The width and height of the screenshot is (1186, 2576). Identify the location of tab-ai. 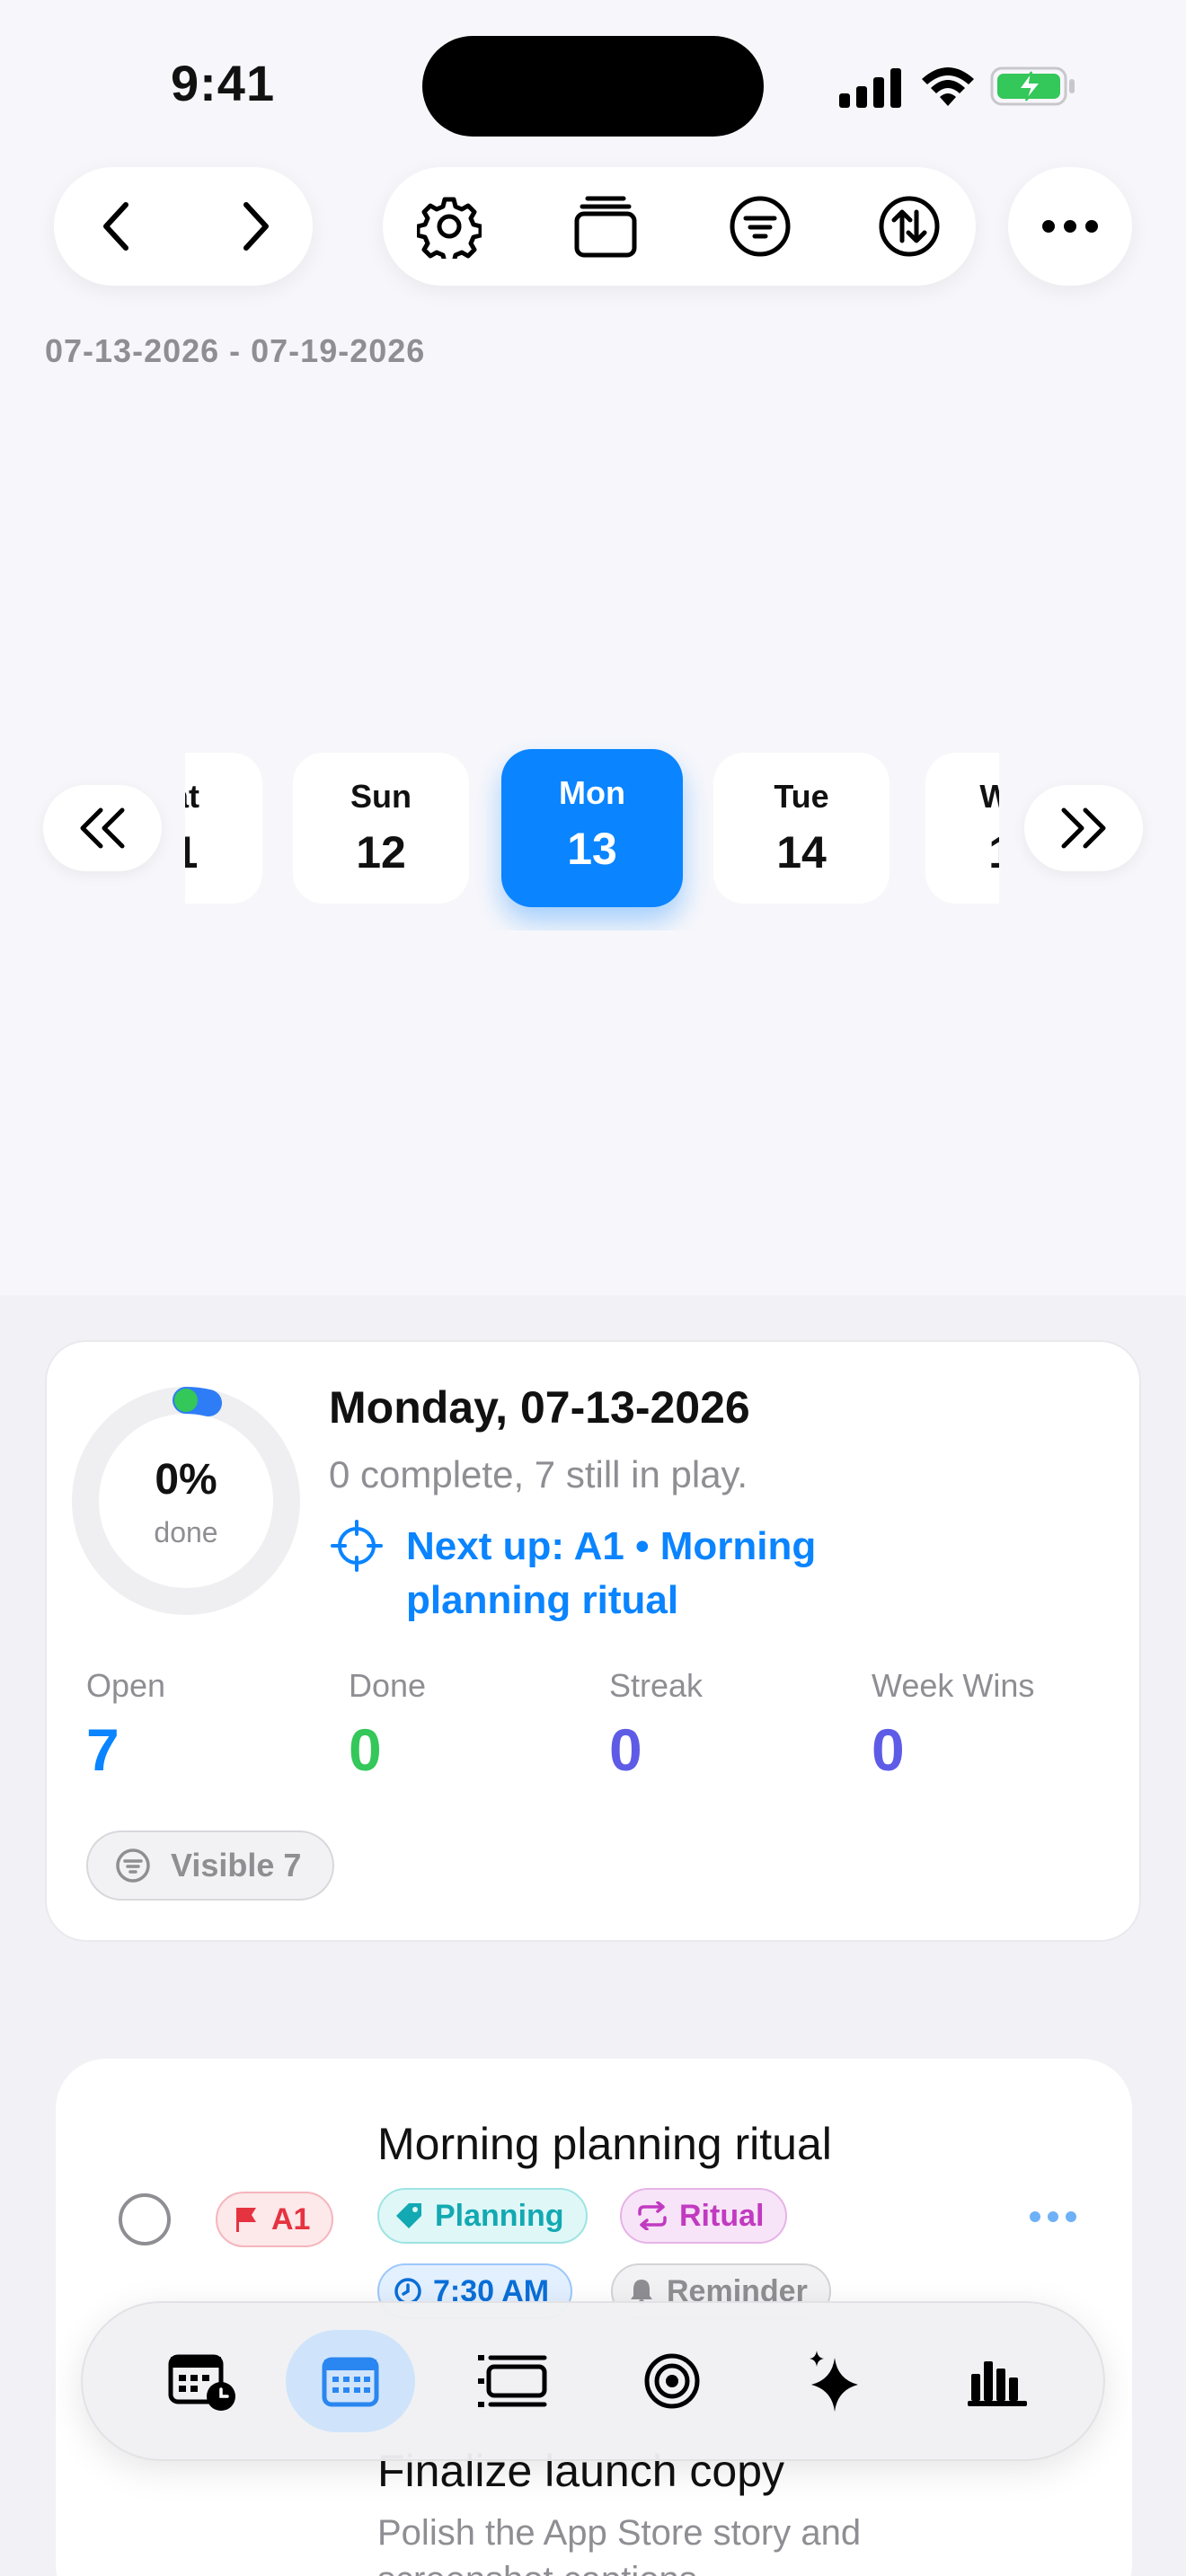
(835, 2381).